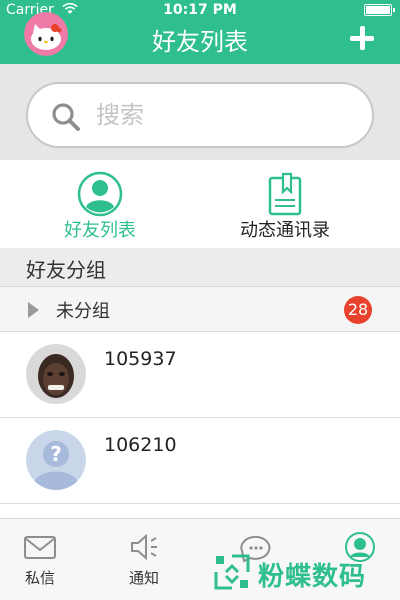 The image size is (400, 600). What do you see at coordinates (200, 309) in the screenshot?
I see `group-row-ungrouped: 未分组 28` at bounding box center [200, 309].